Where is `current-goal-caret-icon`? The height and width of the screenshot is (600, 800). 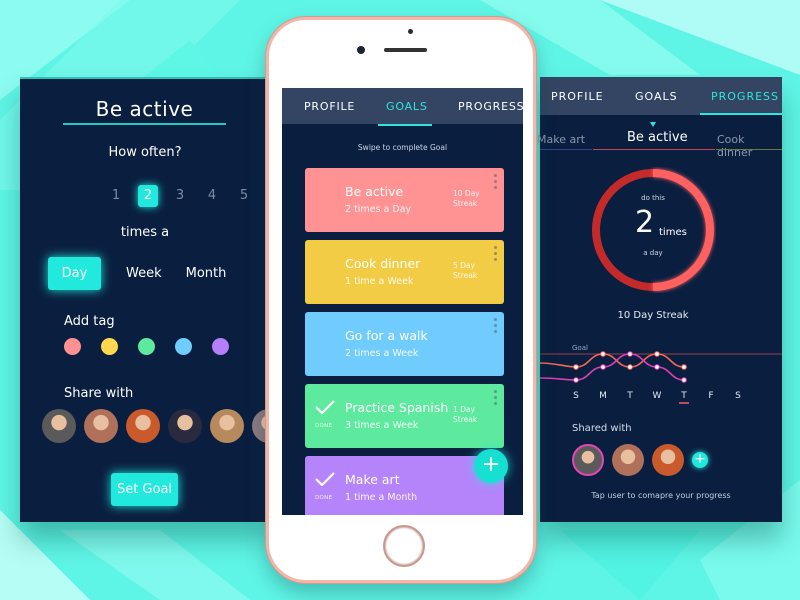
current-goal-caret-icon is located at coordinates (653, 124).